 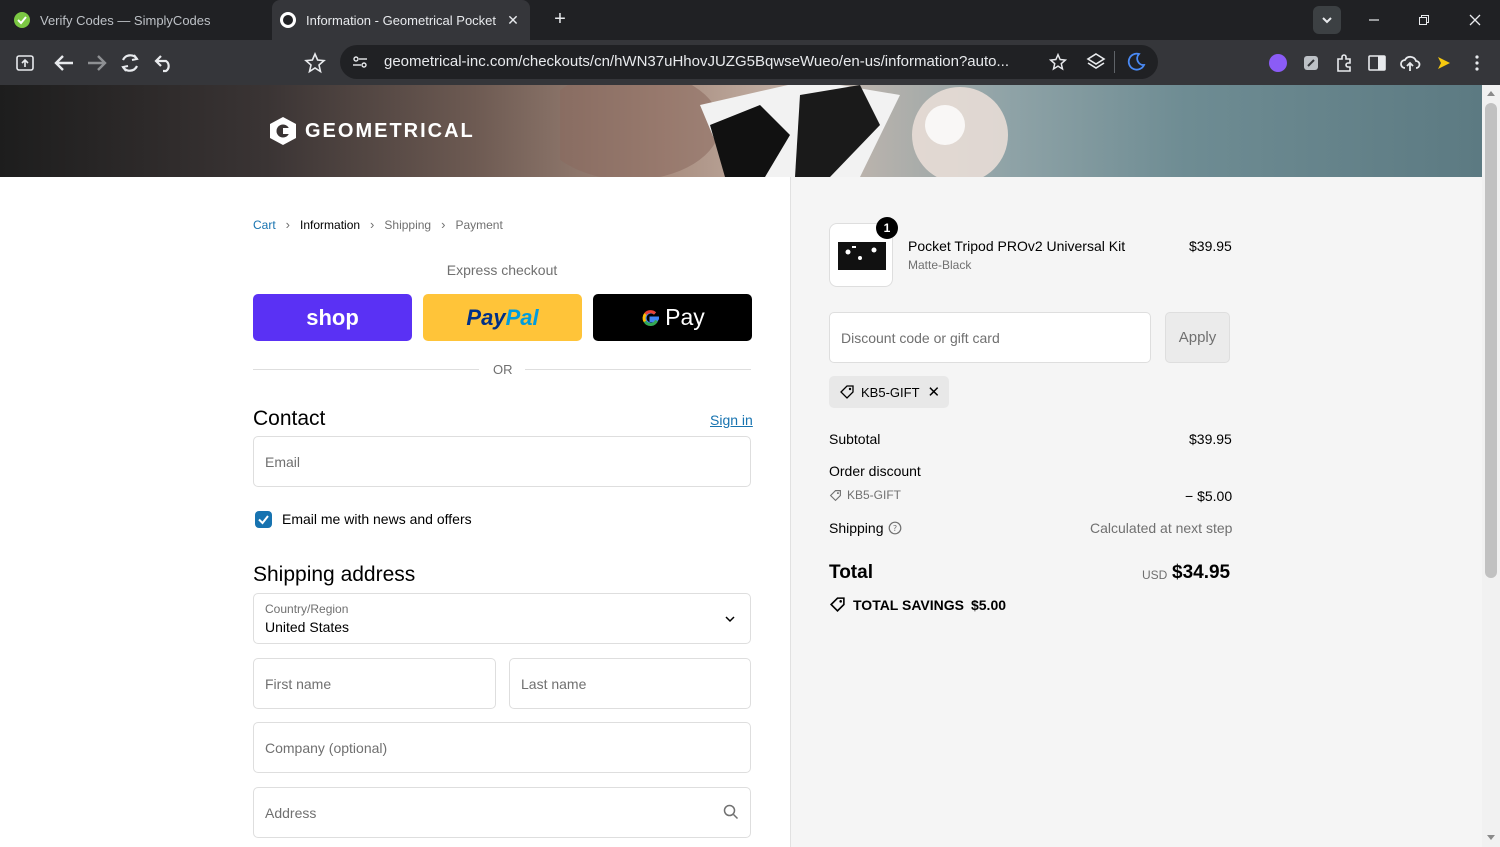 I want to click on email-field, so click(x=502, y=461).